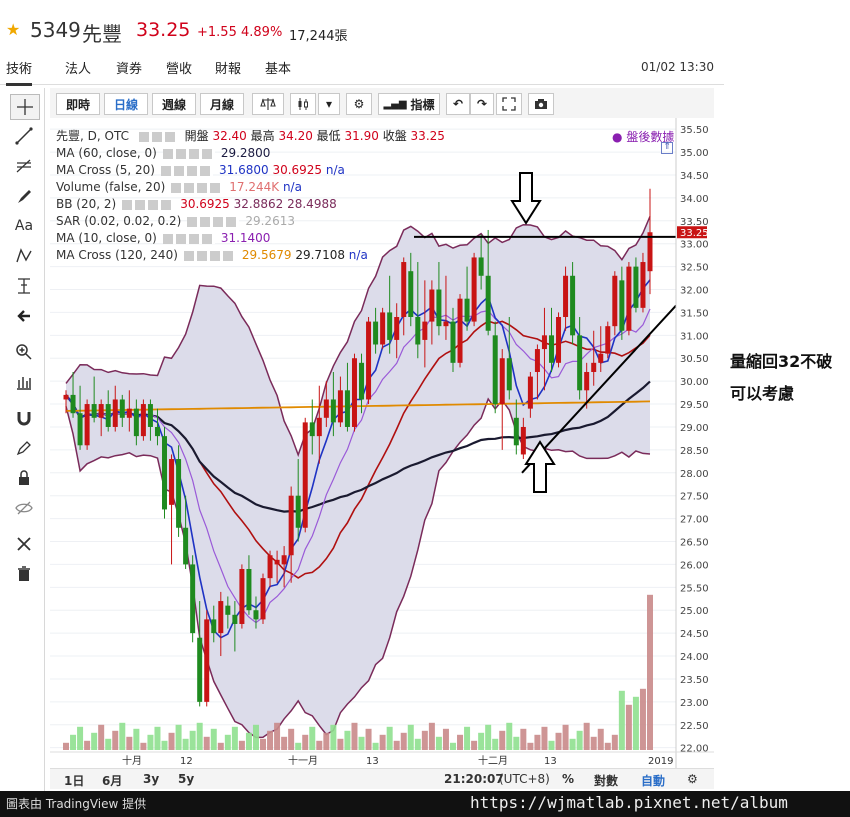 Image resolution: width=850 pixels, height=817 pixels. I want to click on candle-style-icon, so click(303, 104).